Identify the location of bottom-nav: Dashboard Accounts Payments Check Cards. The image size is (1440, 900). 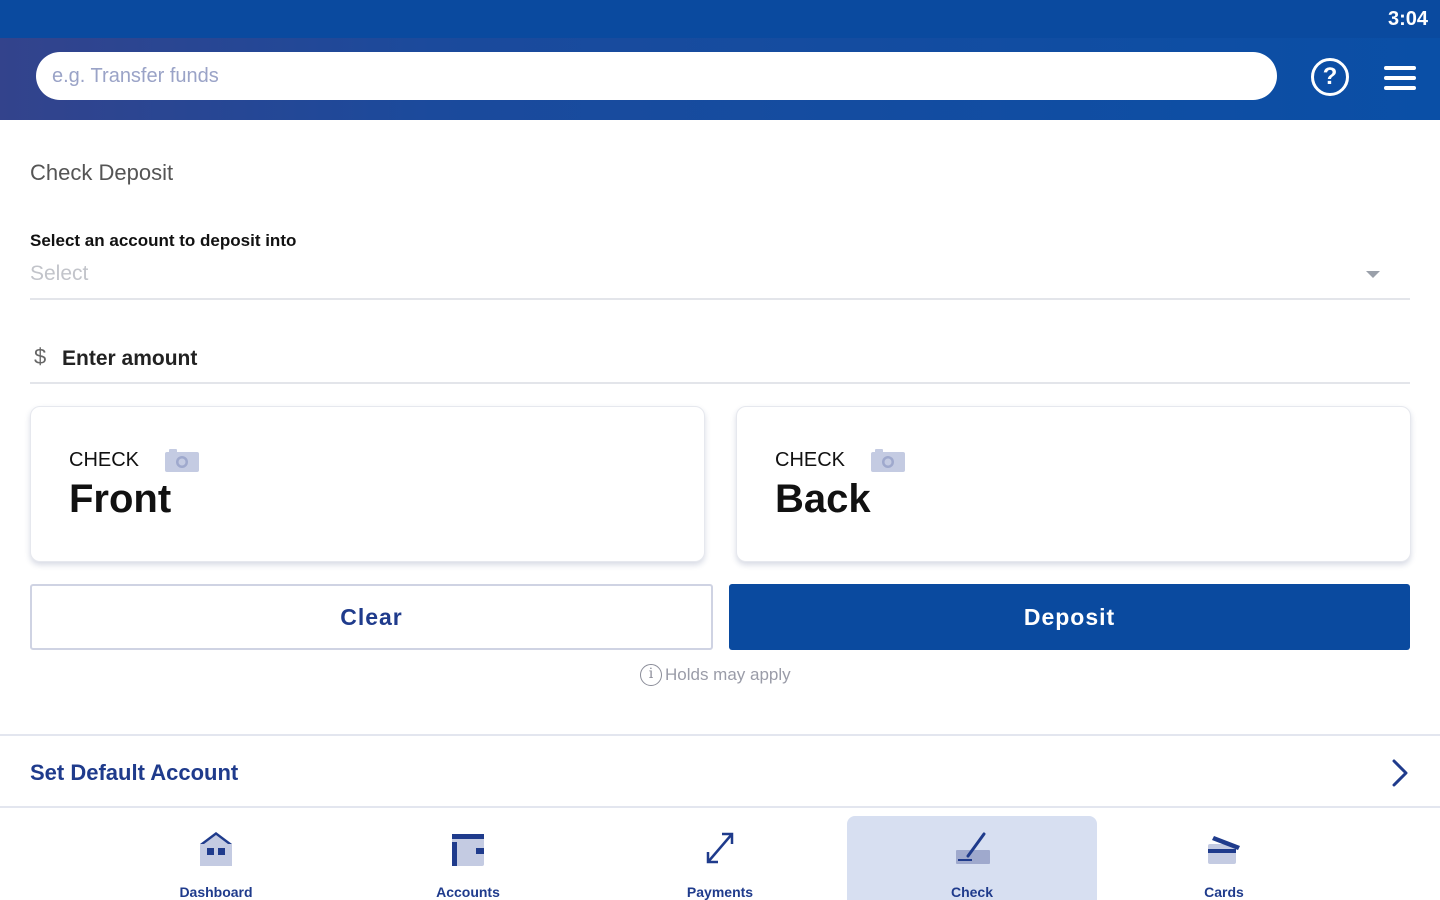
(720, 854).